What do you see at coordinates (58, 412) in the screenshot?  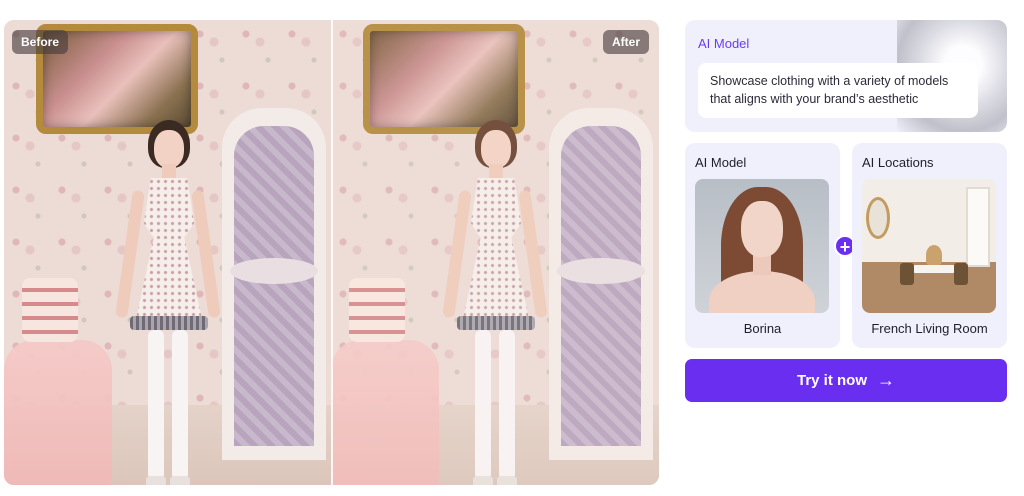 I see `side-table` at bounding box center [58, 412].